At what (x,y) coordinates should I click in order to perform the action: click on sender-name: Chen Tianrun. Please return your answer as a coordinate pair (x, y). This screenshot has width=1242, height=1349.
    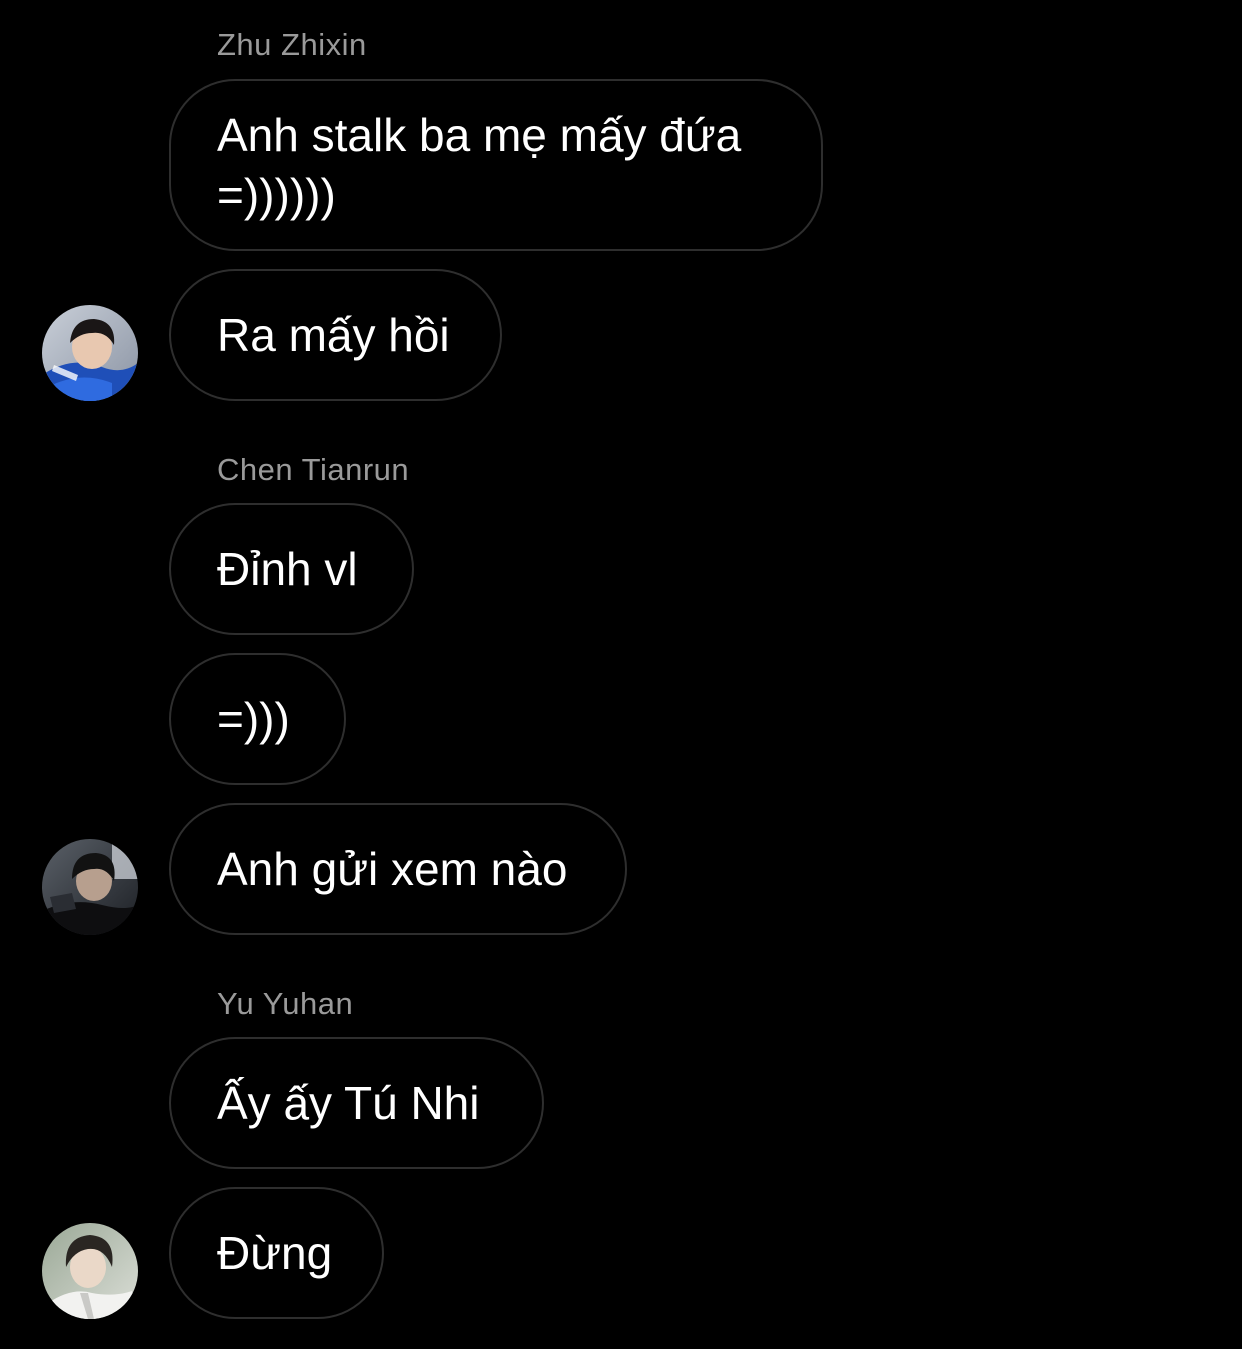
    Looking at the image, I should click on (313, 469).